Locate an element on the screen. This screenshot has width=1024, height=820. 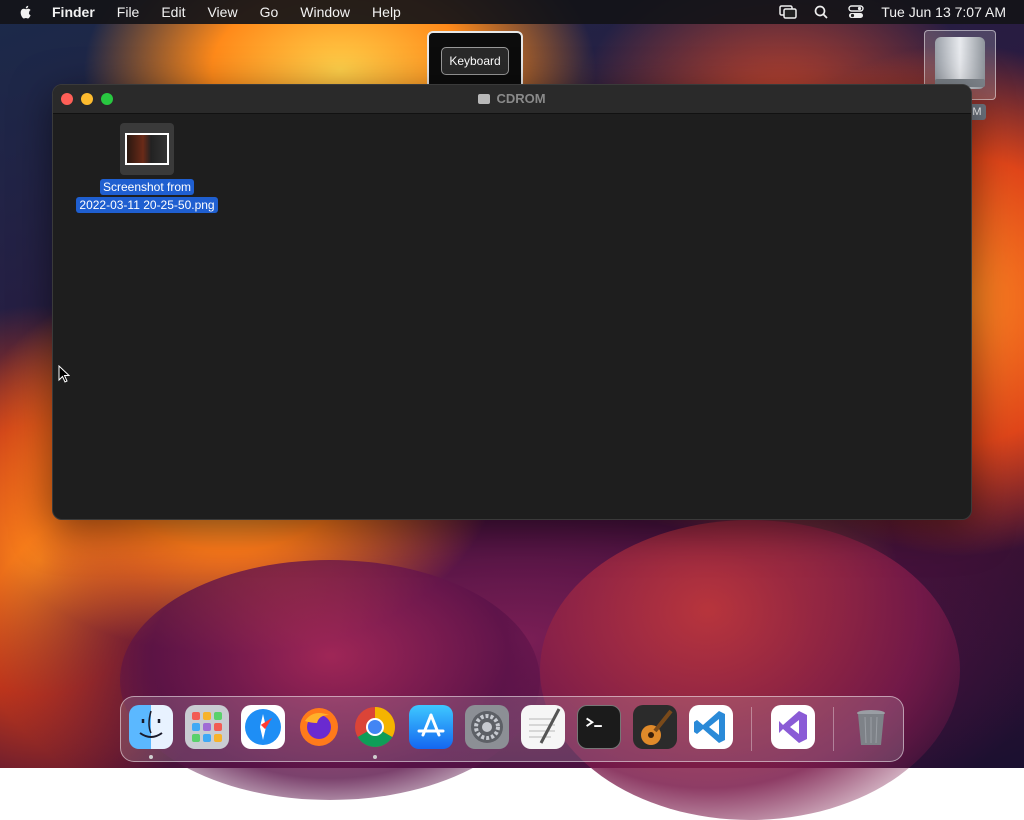
screen-mirroring-icon is located at coordinates (788, 12).